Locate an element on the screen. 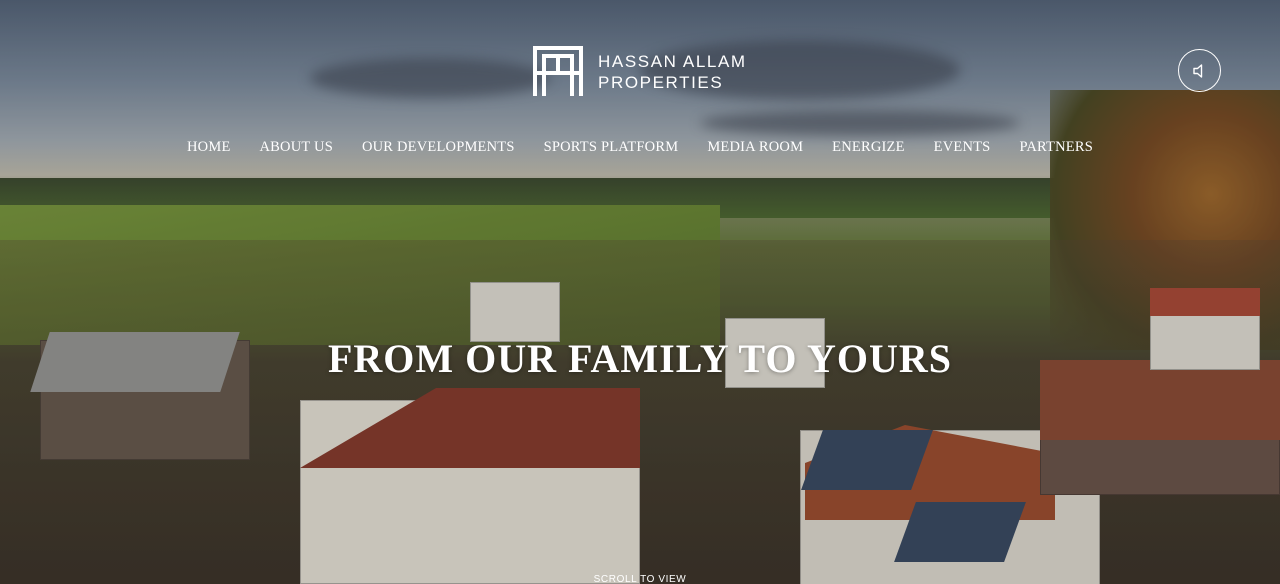 The width and height of the screenshot is (1280, 584). sound-toggle-button is located at coordinates (1199, 70).